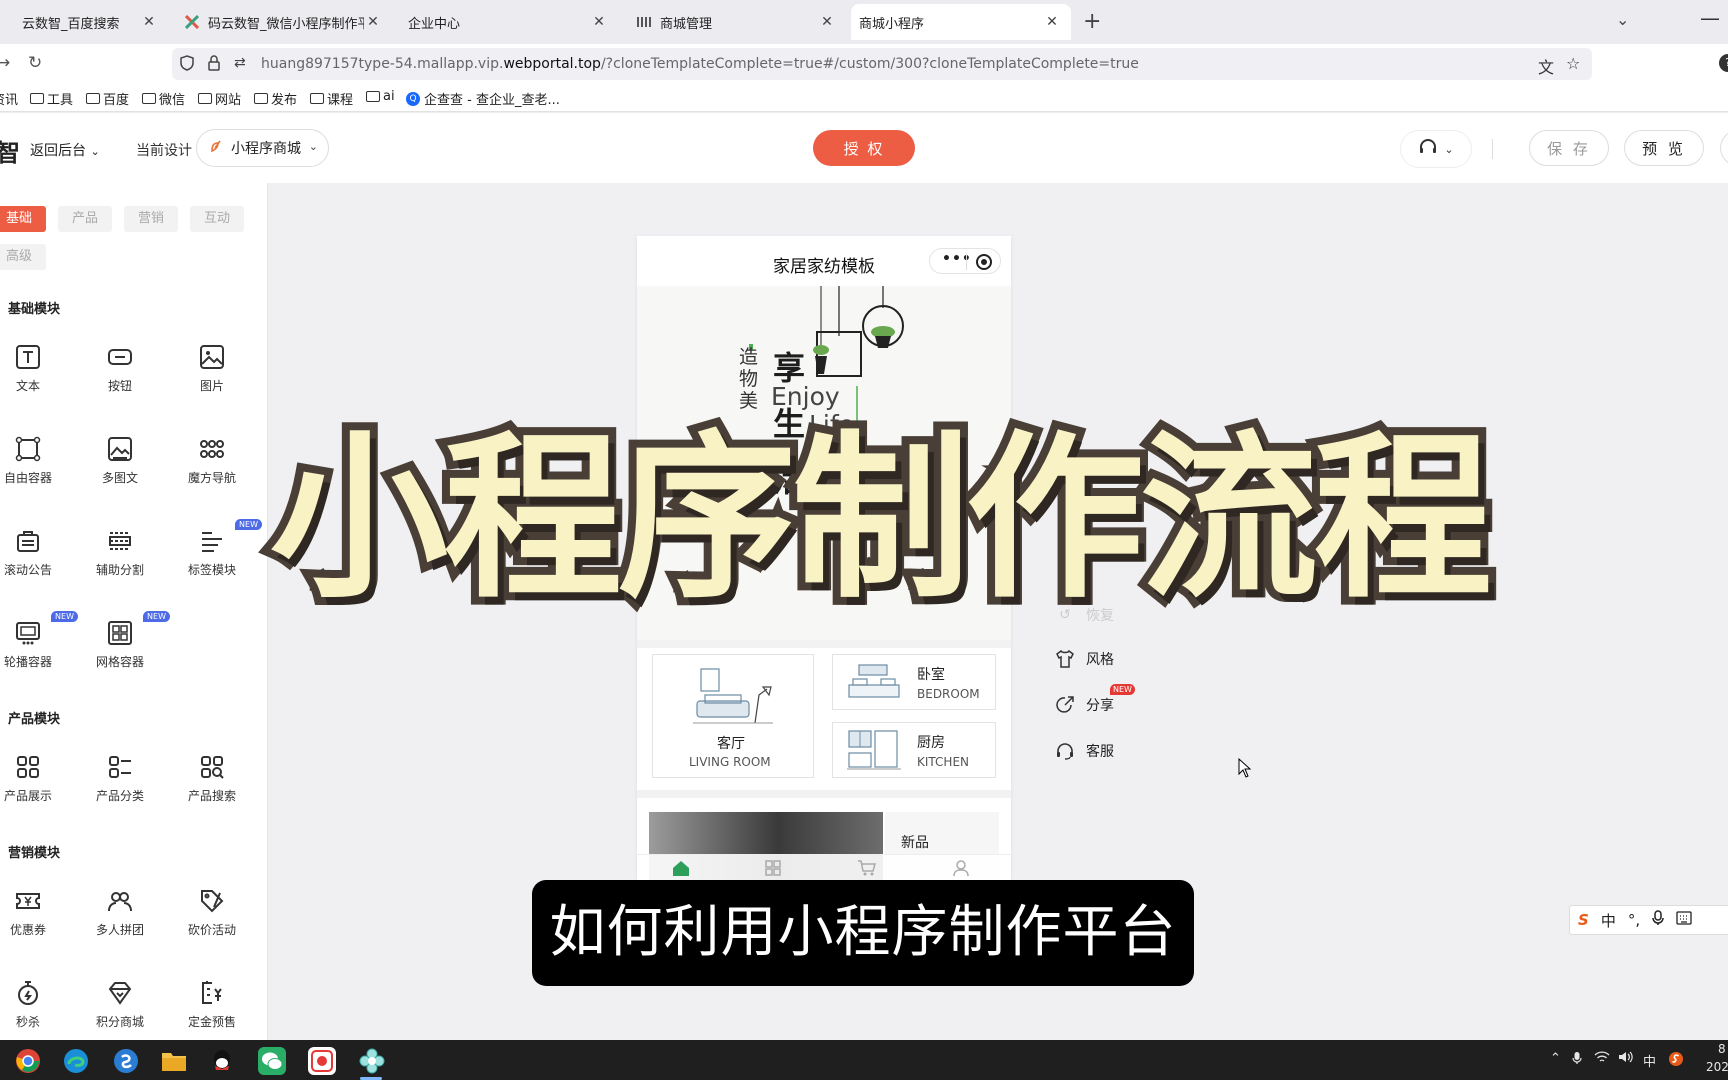  What do you see at coordinates (914, 682) in the screenshot?
I see `category-card-bedroom: 卧室 BEDROOM` at bounding box center [914, 682].